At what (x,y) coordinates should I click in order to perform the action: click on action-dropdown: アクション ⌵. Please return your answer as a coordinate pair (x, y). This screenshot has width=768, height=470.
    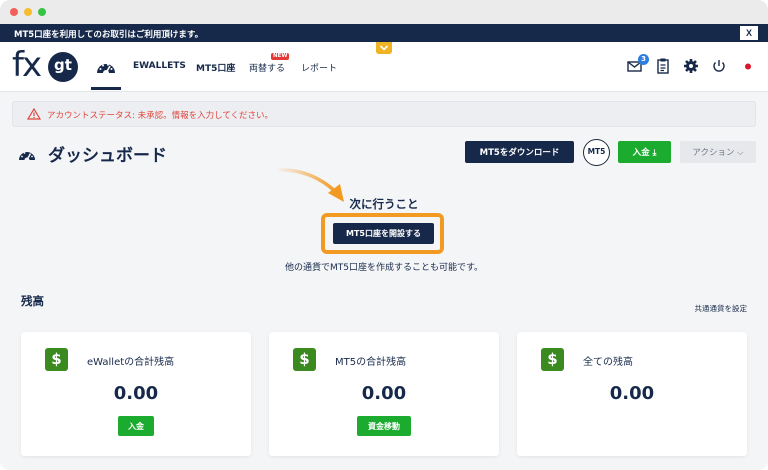
    Looking at the image, I should click on (718, 152).